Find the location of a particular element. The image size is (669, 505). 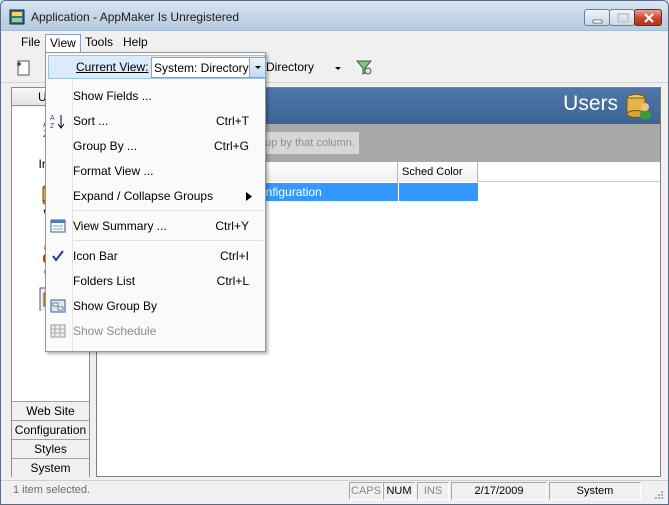

current-view-select: System: Directory is located at coordinates (208, 67).